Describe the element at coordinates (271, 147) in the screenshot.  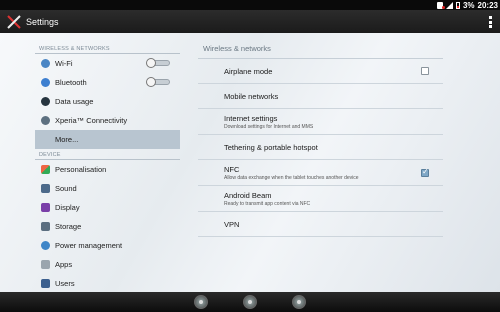
I see `setting-title: Tethering & portable hotspot` at that location.